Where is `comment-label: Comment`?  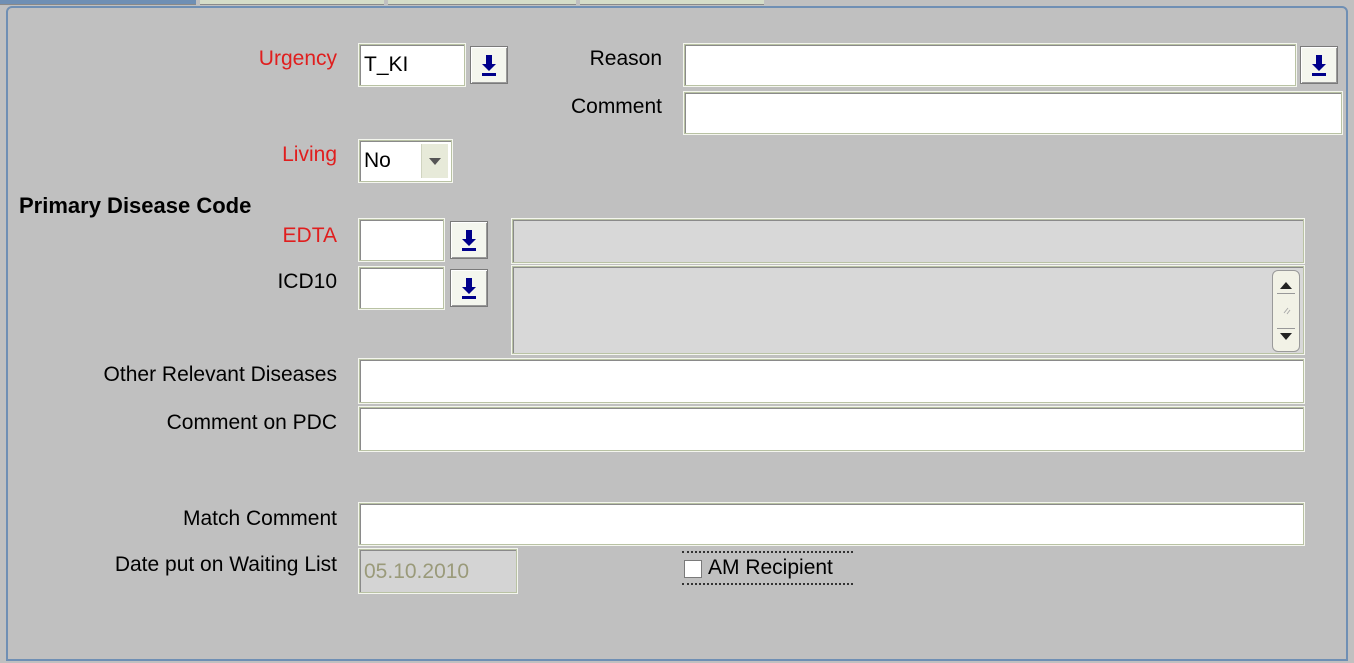 comment-label: Comment is located at coordinates (616, 106).